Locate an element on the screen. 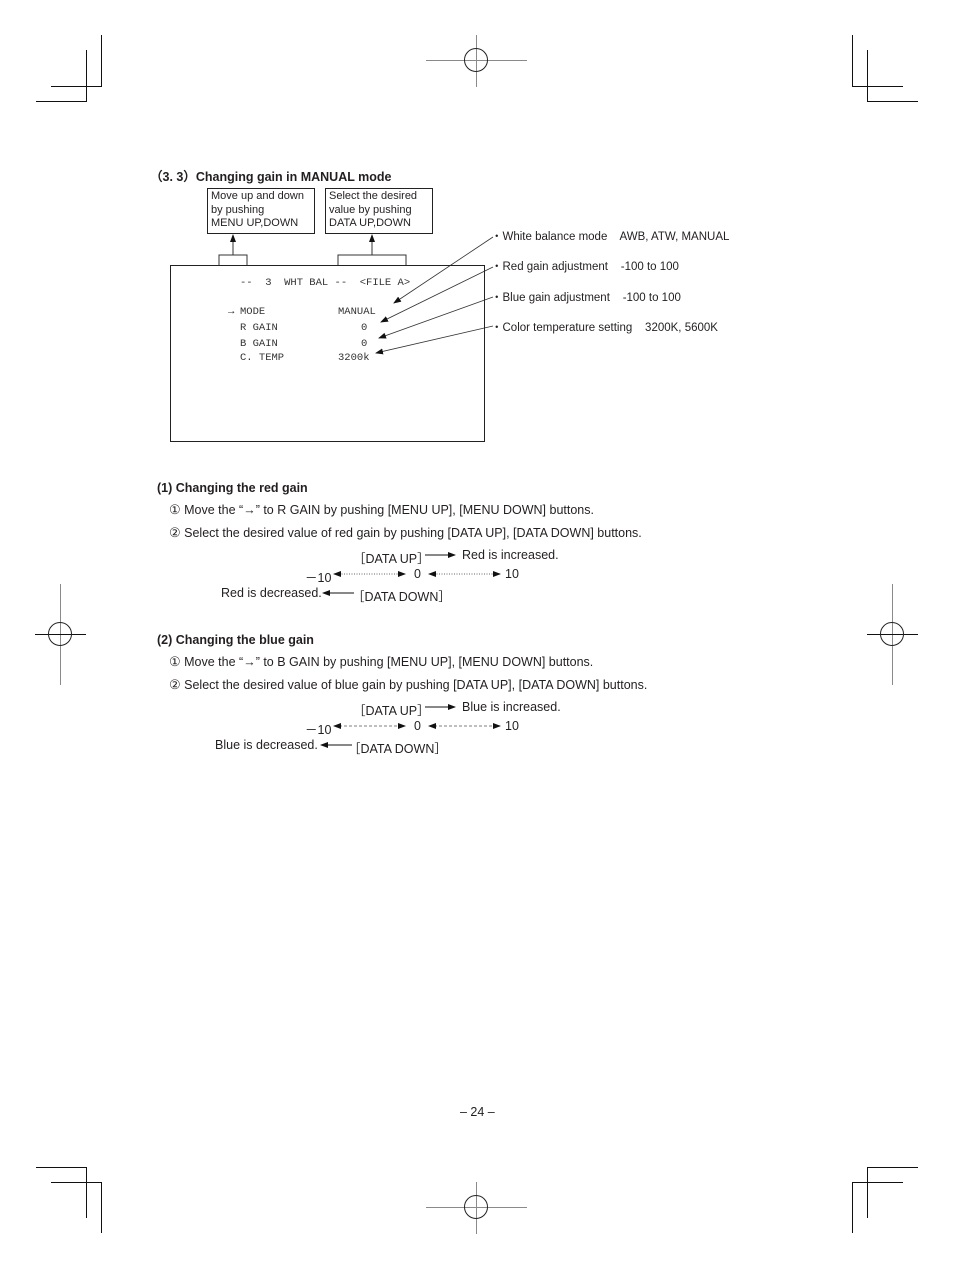  screen-row-label: C. TEMP is located at coordinates (262, 358).